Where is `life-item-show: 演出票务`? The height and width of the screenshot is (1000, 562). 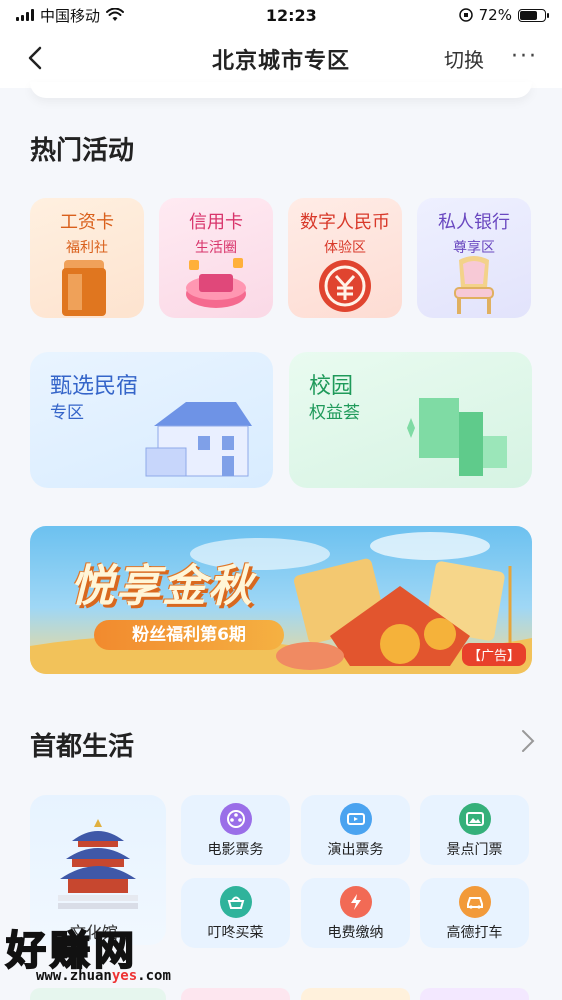 life-item-show: 演出票务 is located at coordinates (355, 830).